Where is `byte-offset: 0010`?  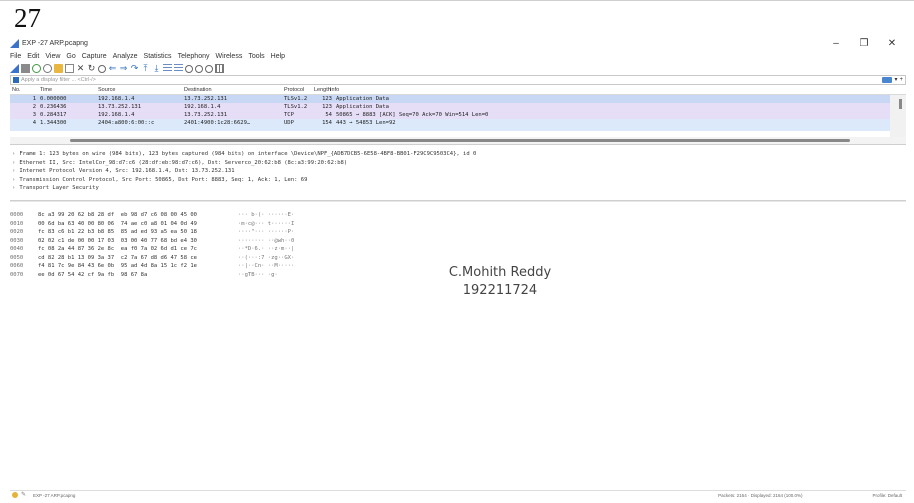 byte-offset: 0010 is located at coordinates (17, 223).